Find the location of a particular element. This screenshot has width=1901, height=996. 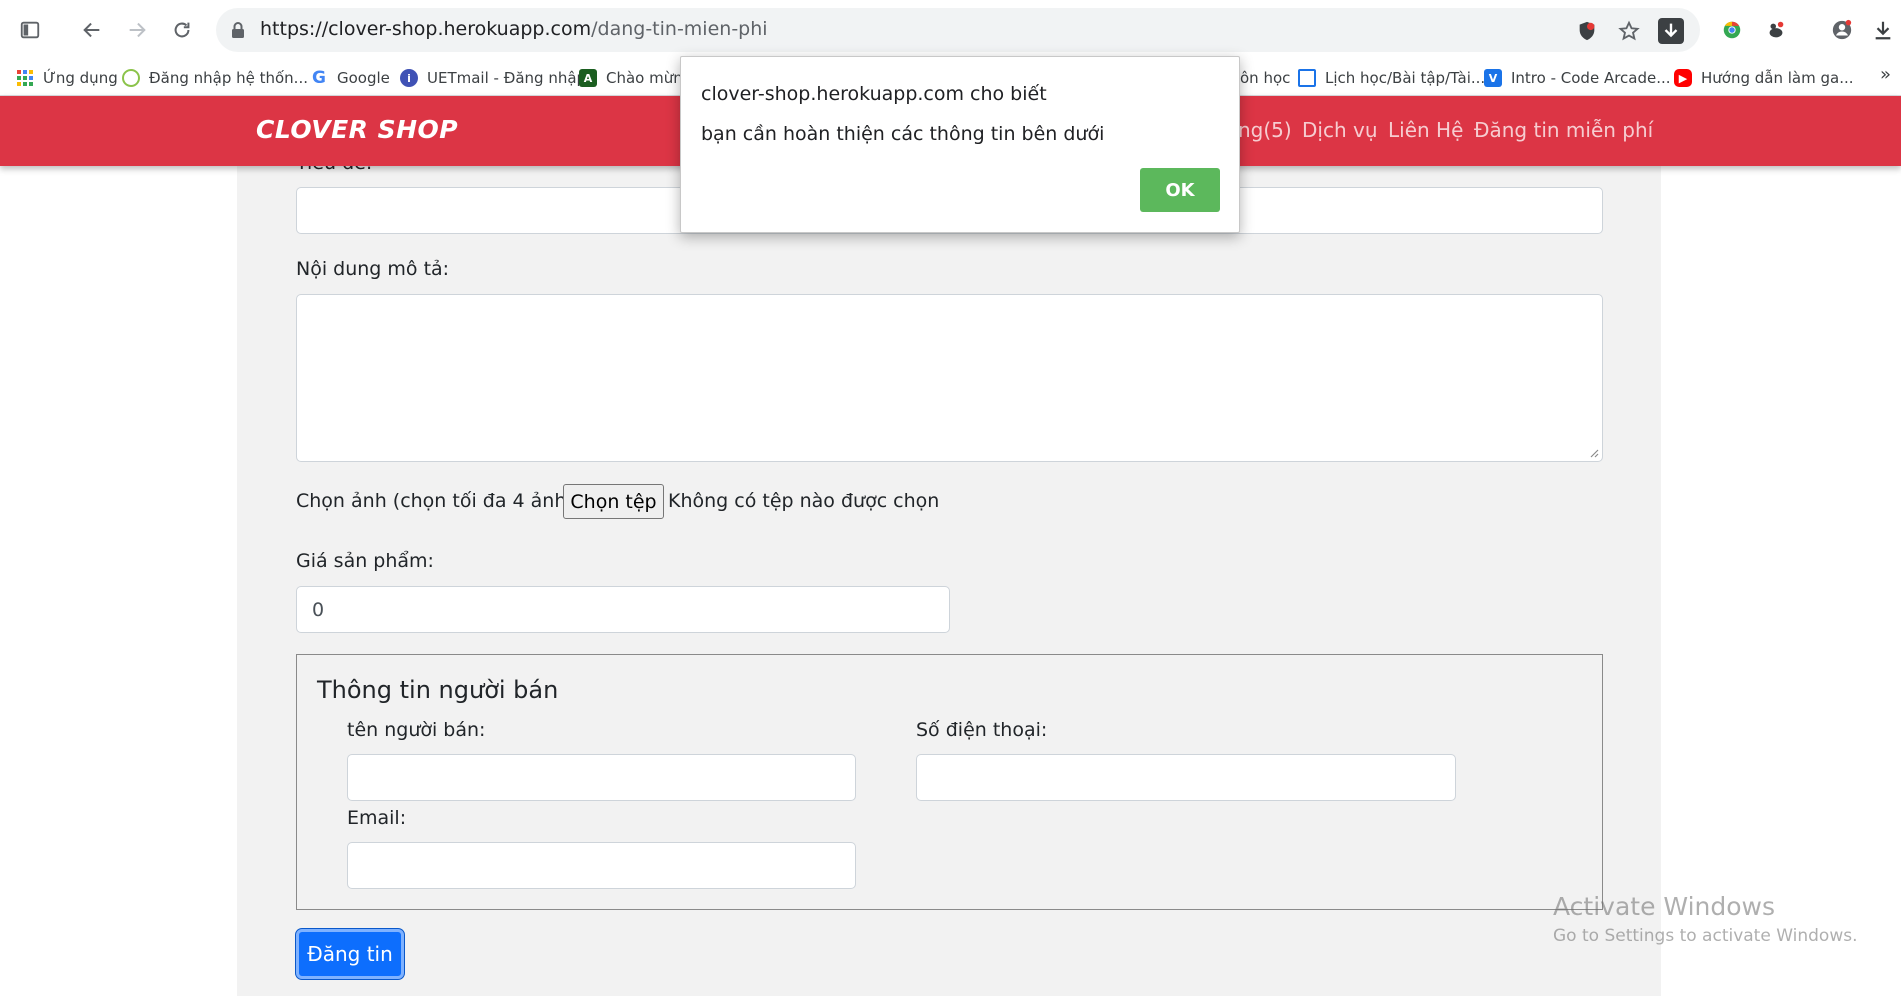

back-icon is located at coordinates (92, 30).